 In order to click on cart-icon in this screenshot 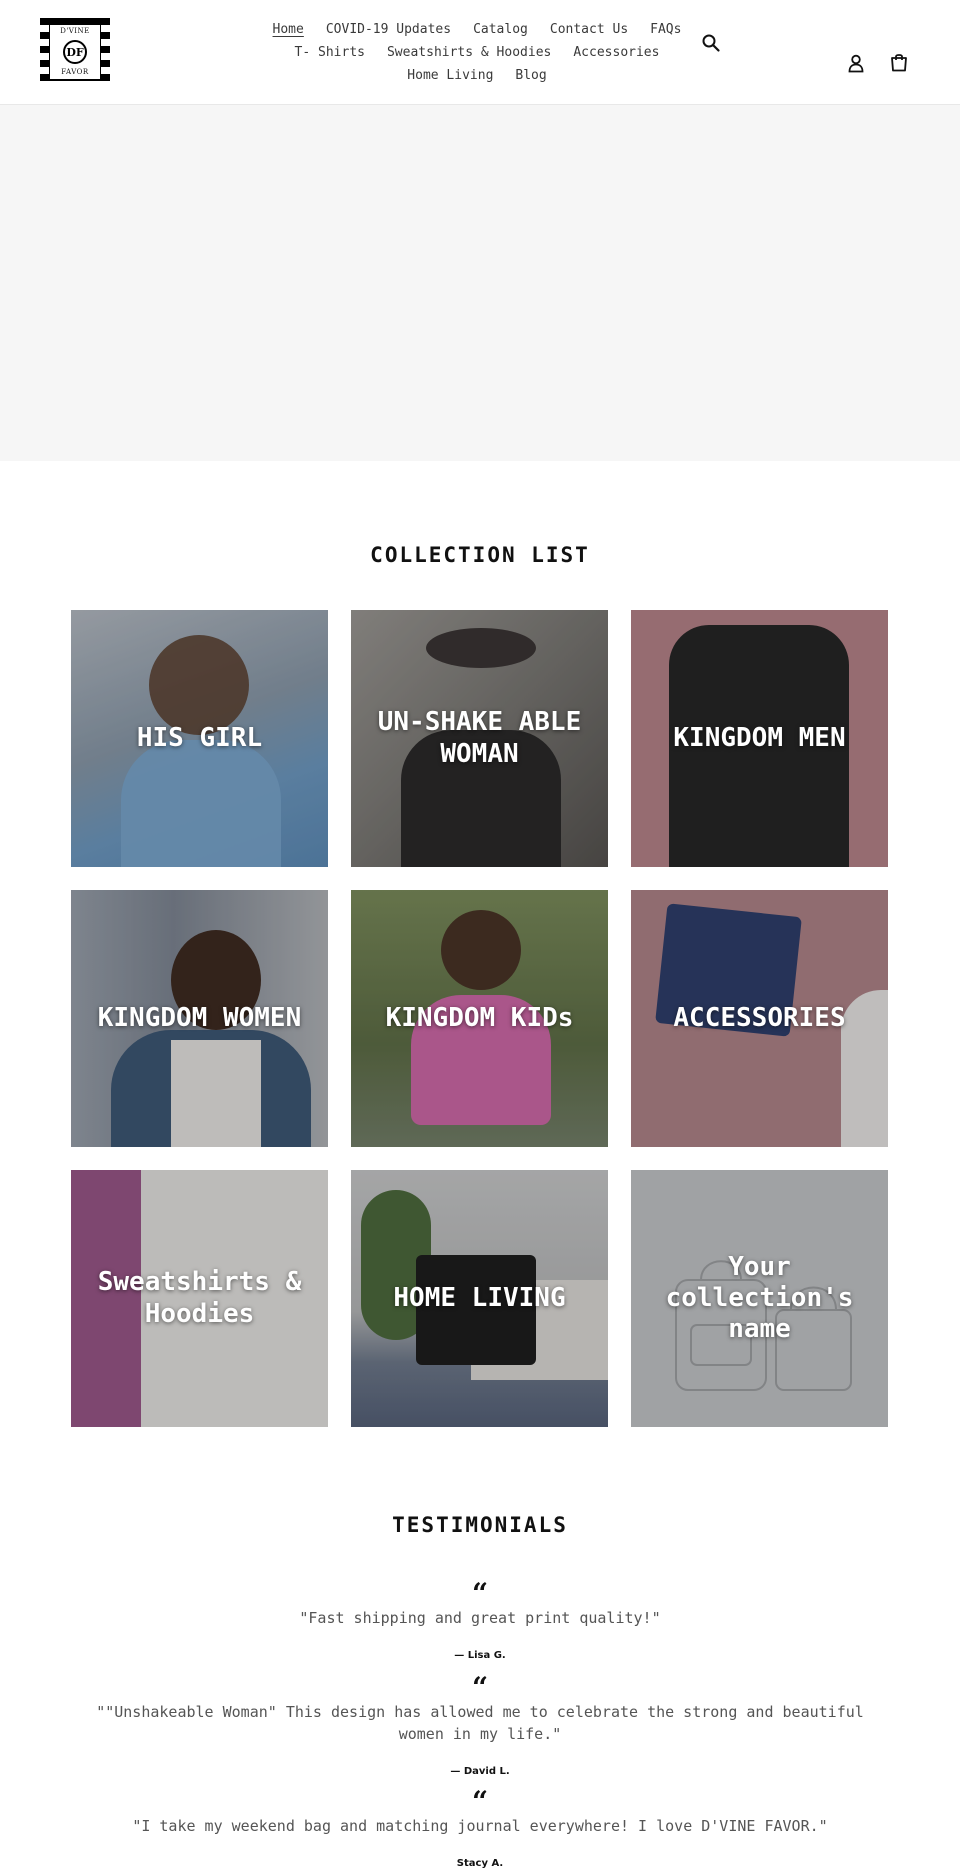, I will do `click(899, 62)`.